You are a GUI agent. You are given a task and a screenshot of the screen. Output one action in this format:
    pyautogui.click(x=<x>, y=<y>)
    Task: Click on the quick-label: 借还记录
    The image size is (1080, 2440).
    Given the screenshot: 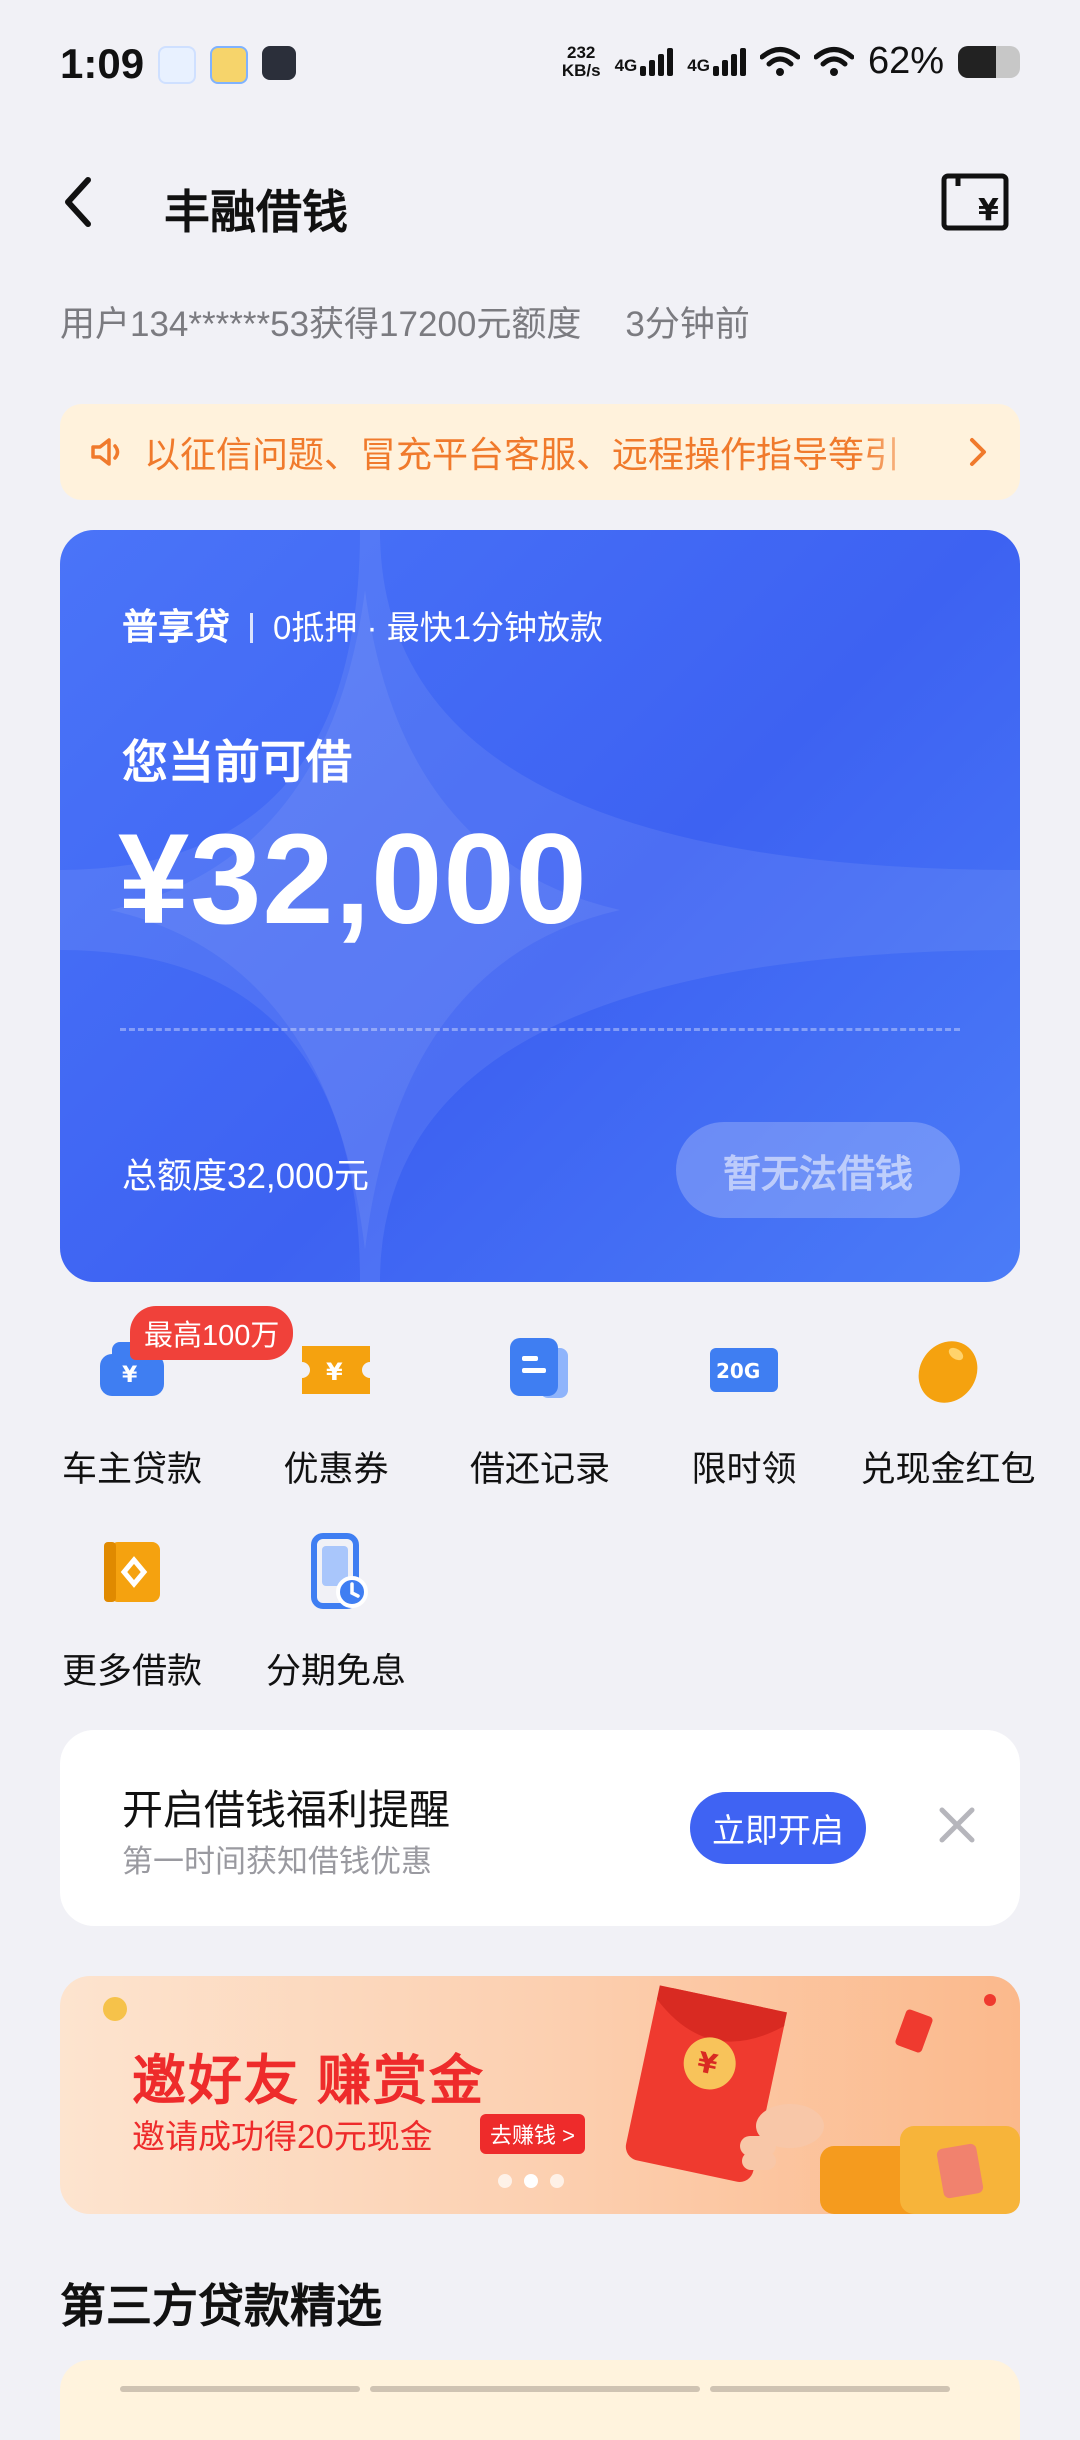 What is the action you would take?
    pyautogui.click(x=539, y=1469)
    